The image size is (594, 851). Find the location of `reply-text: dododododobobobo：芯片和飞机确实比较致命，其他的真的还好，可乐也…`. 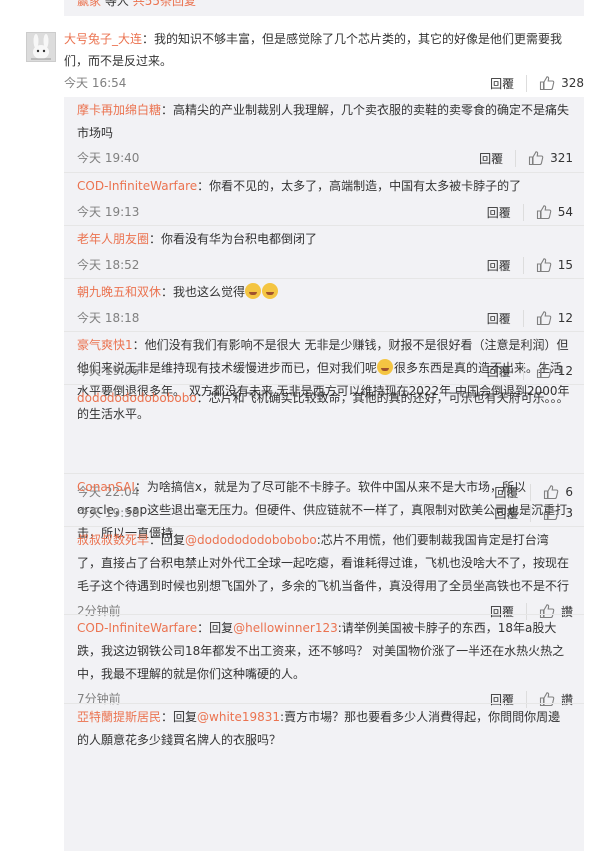

reply-text: dododododobobobo：芯片和飞机确实比较致命，其他的真的还好，可乐也… is located at coordinates (324, 398).